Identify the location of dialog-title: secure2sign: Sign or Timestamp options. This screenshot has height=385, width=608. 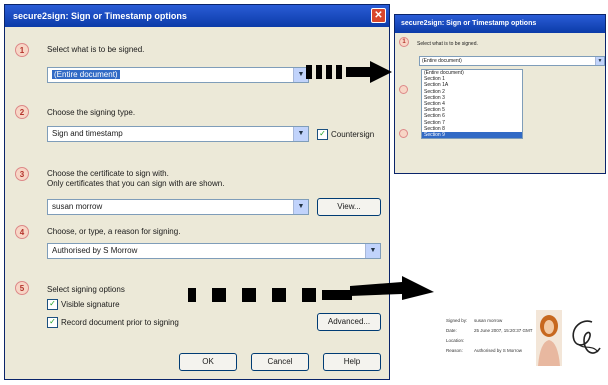
(100, 16).